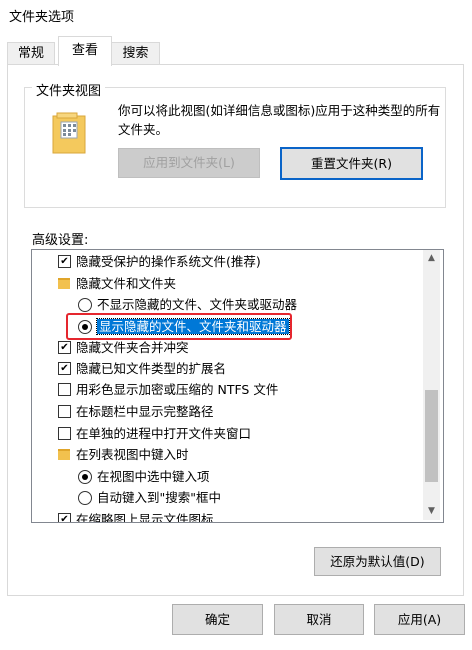  Describe the element at coordinates (431, 436) in the screenshot. I see `scrollbar-thumb` at that location.